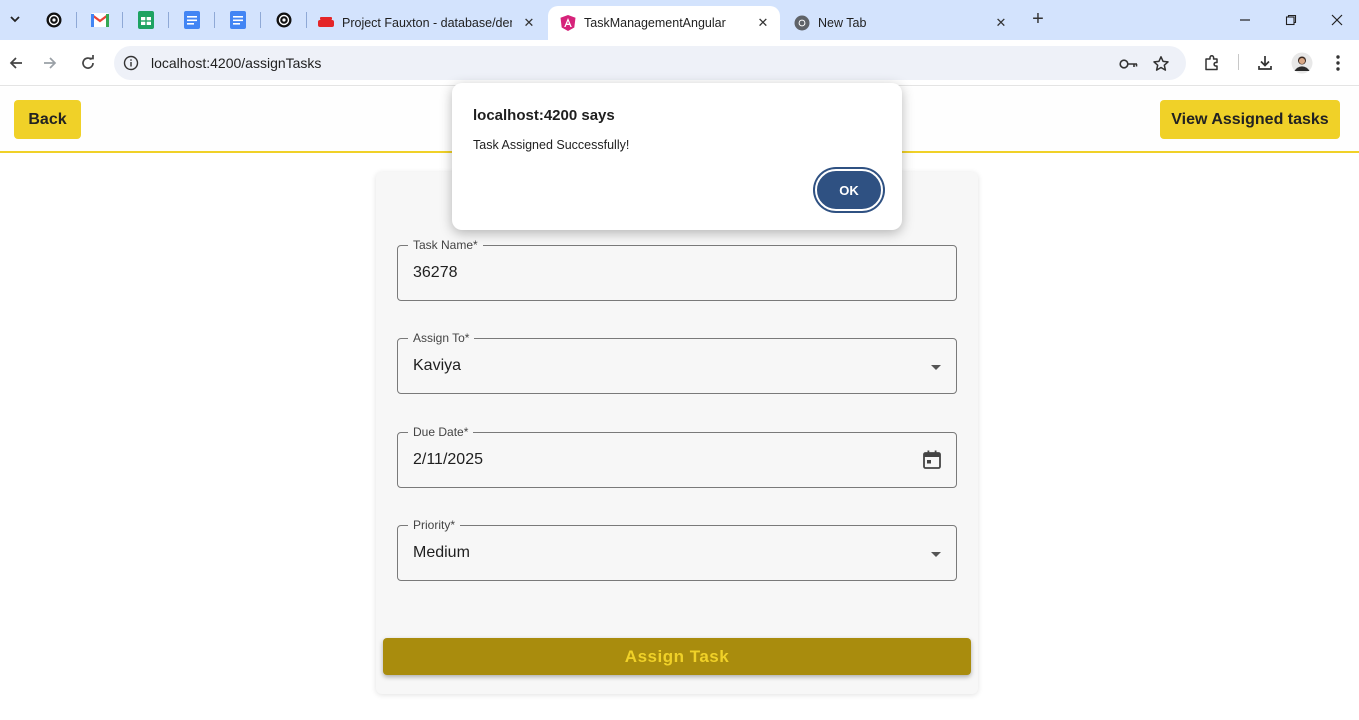 The width and height of the screenshot is (1359, 720). I want to click on priority-value: Medium, so click(441, 552).